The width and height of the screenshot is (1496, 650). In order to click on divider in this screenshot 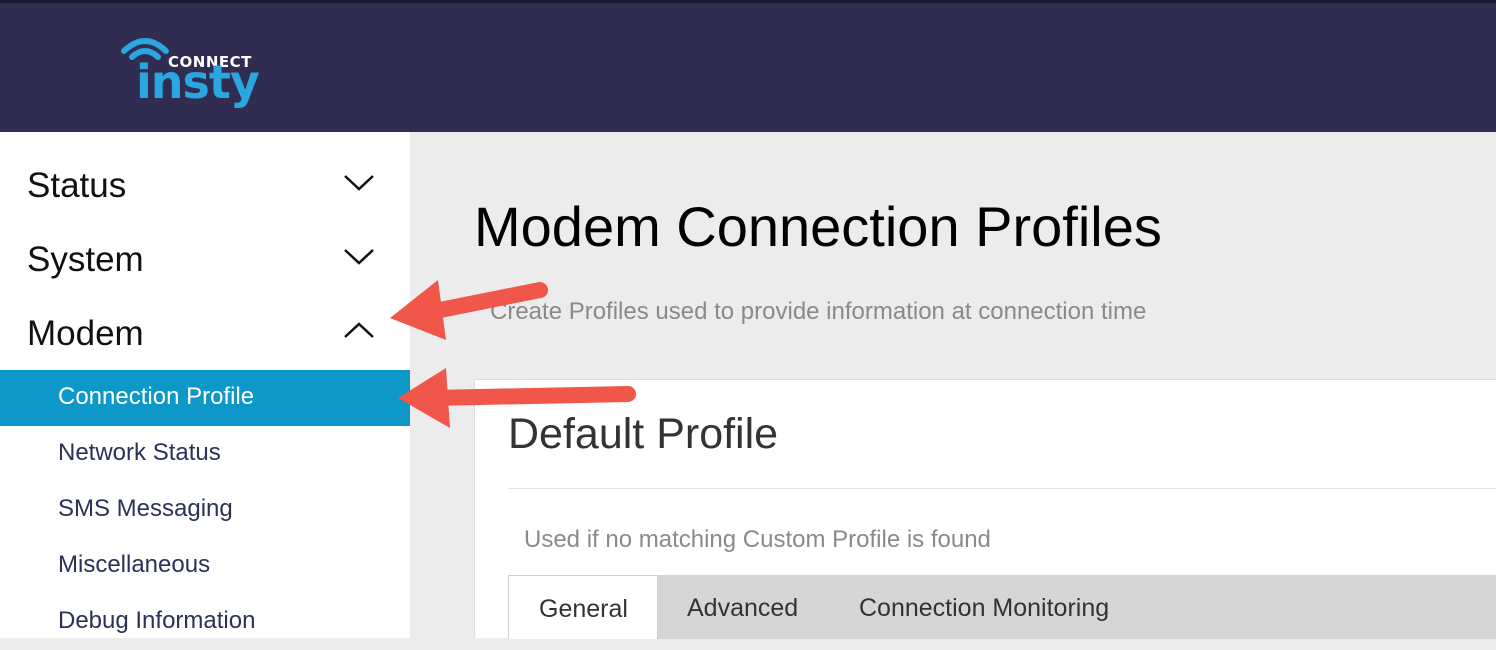, I will do `click(1002, 488)`.